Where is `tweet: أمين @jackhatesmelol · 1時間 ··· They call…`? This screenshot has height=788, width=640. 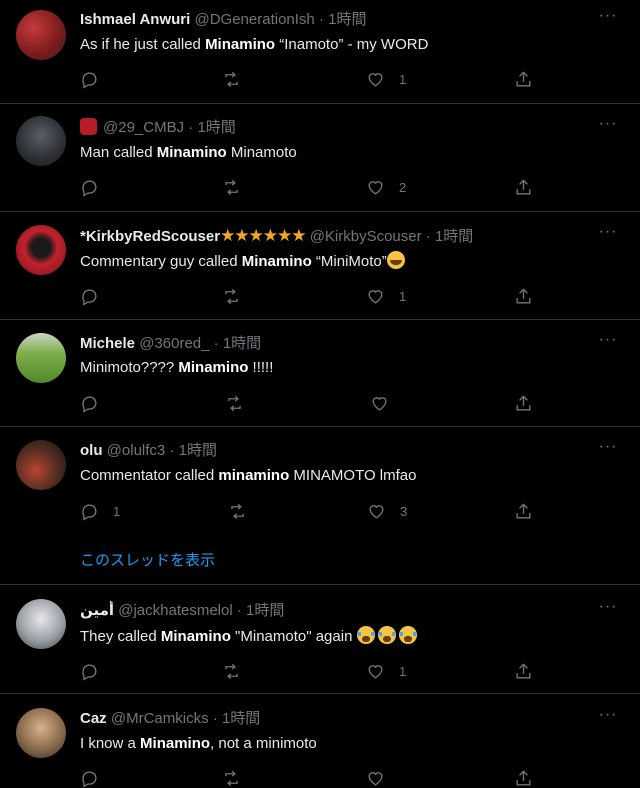 tweet: أمين @jackhatesmelol · 1時間 ··· They call… is located at coordinates (320, 639).